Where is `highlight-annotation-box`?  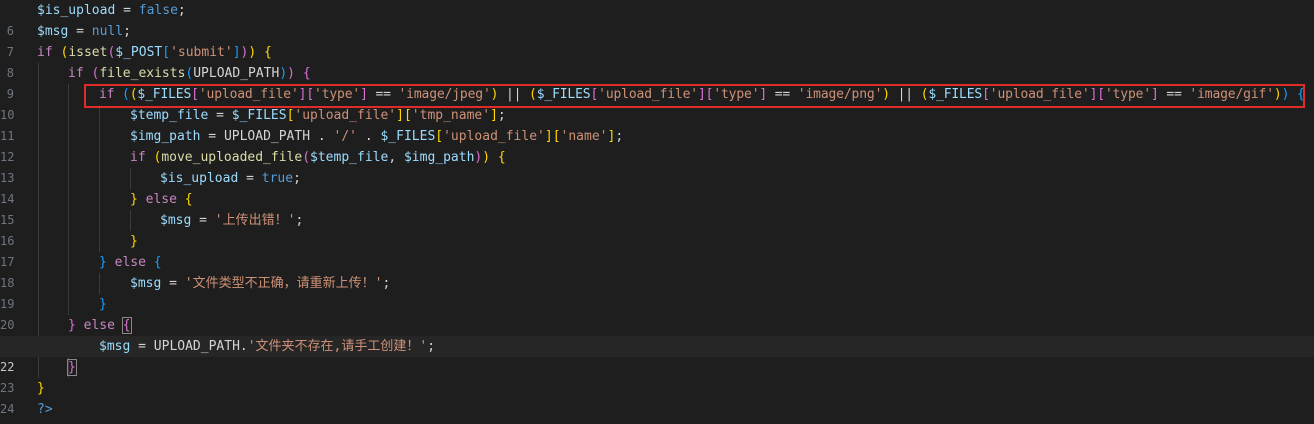 highlight-annotation-box is located at coordinates (694, 96).